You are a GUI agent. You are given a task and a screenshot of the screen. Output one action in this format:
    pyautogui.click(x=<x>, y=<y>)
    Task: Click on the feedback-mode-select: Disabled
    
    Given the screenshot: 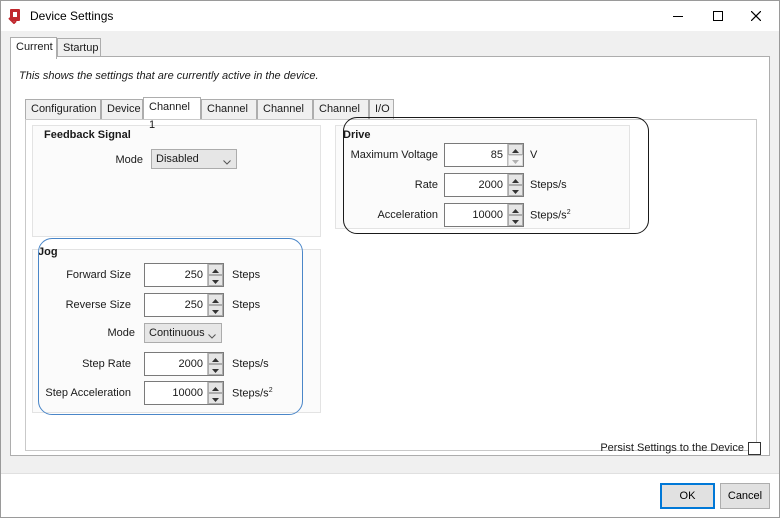 What is the action you would take?
    pyautogui.click(x=194, y=159)
    